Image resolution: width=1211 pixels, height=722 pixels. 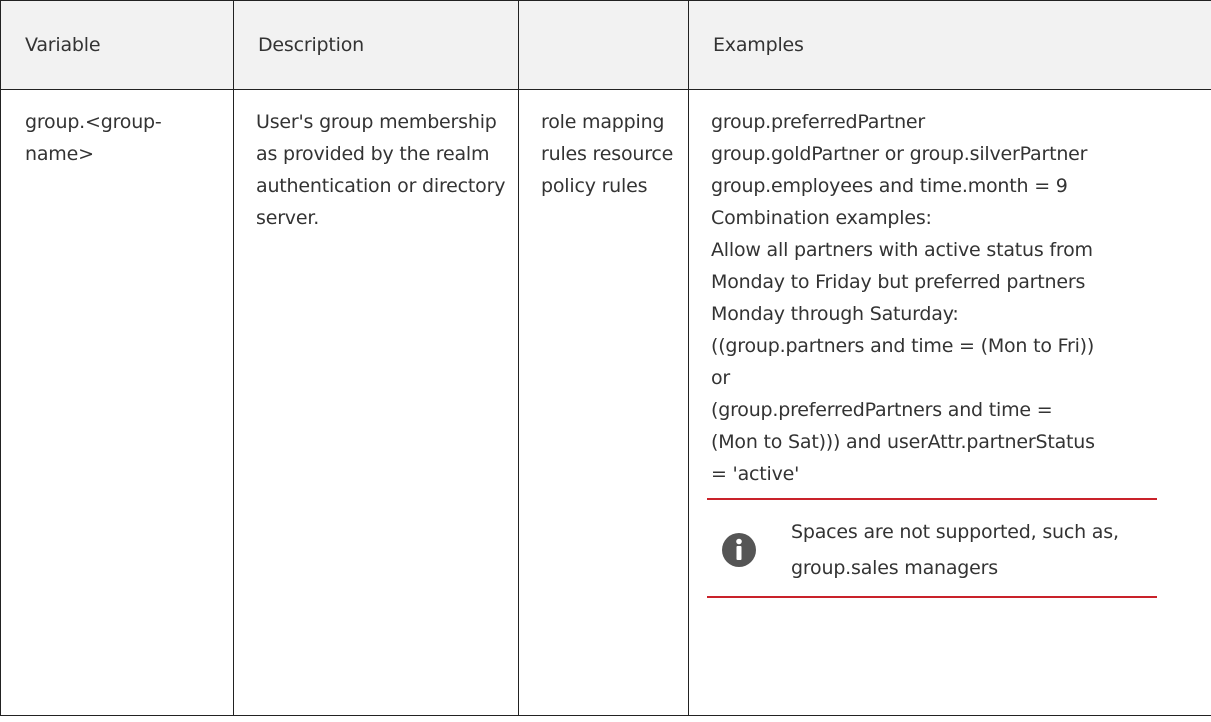 What do you see at coordinates (739, 550) in the screenshot?
I see `info-icon` at bounding box center [739, 550].